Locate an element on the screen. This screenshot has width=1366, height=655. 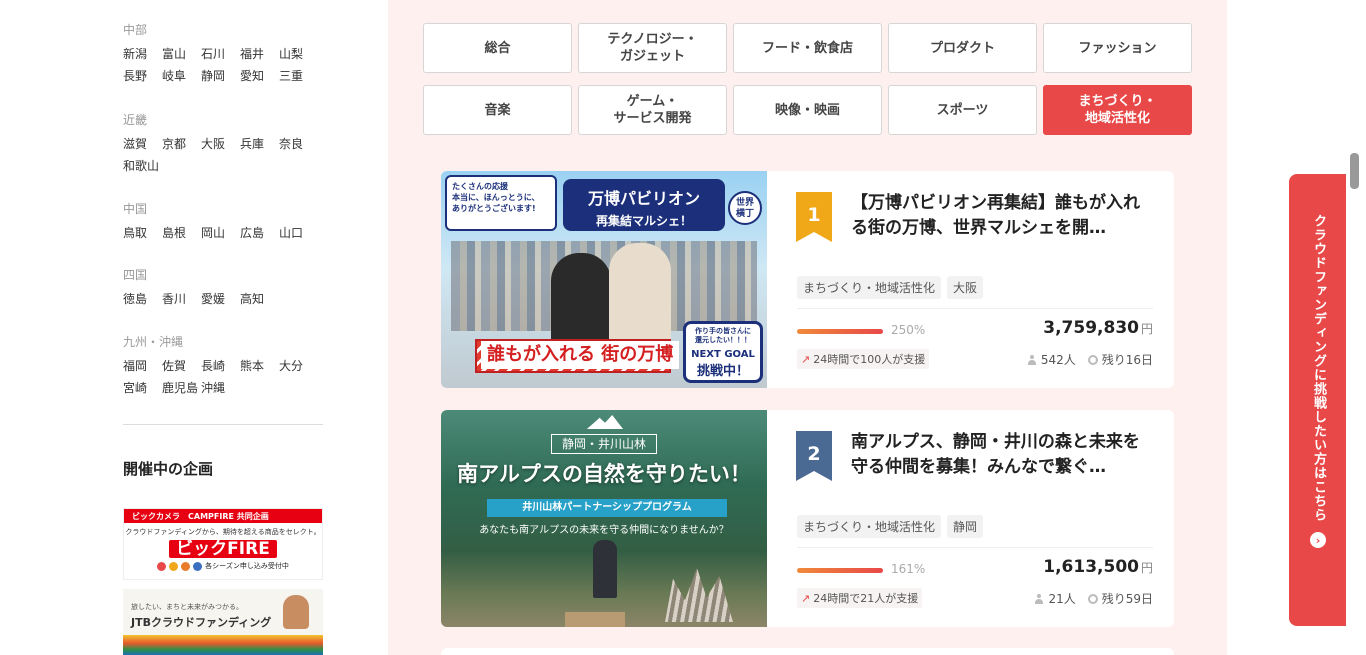
prefecture-link: 和歌山 is located at coordinates (142, 166).